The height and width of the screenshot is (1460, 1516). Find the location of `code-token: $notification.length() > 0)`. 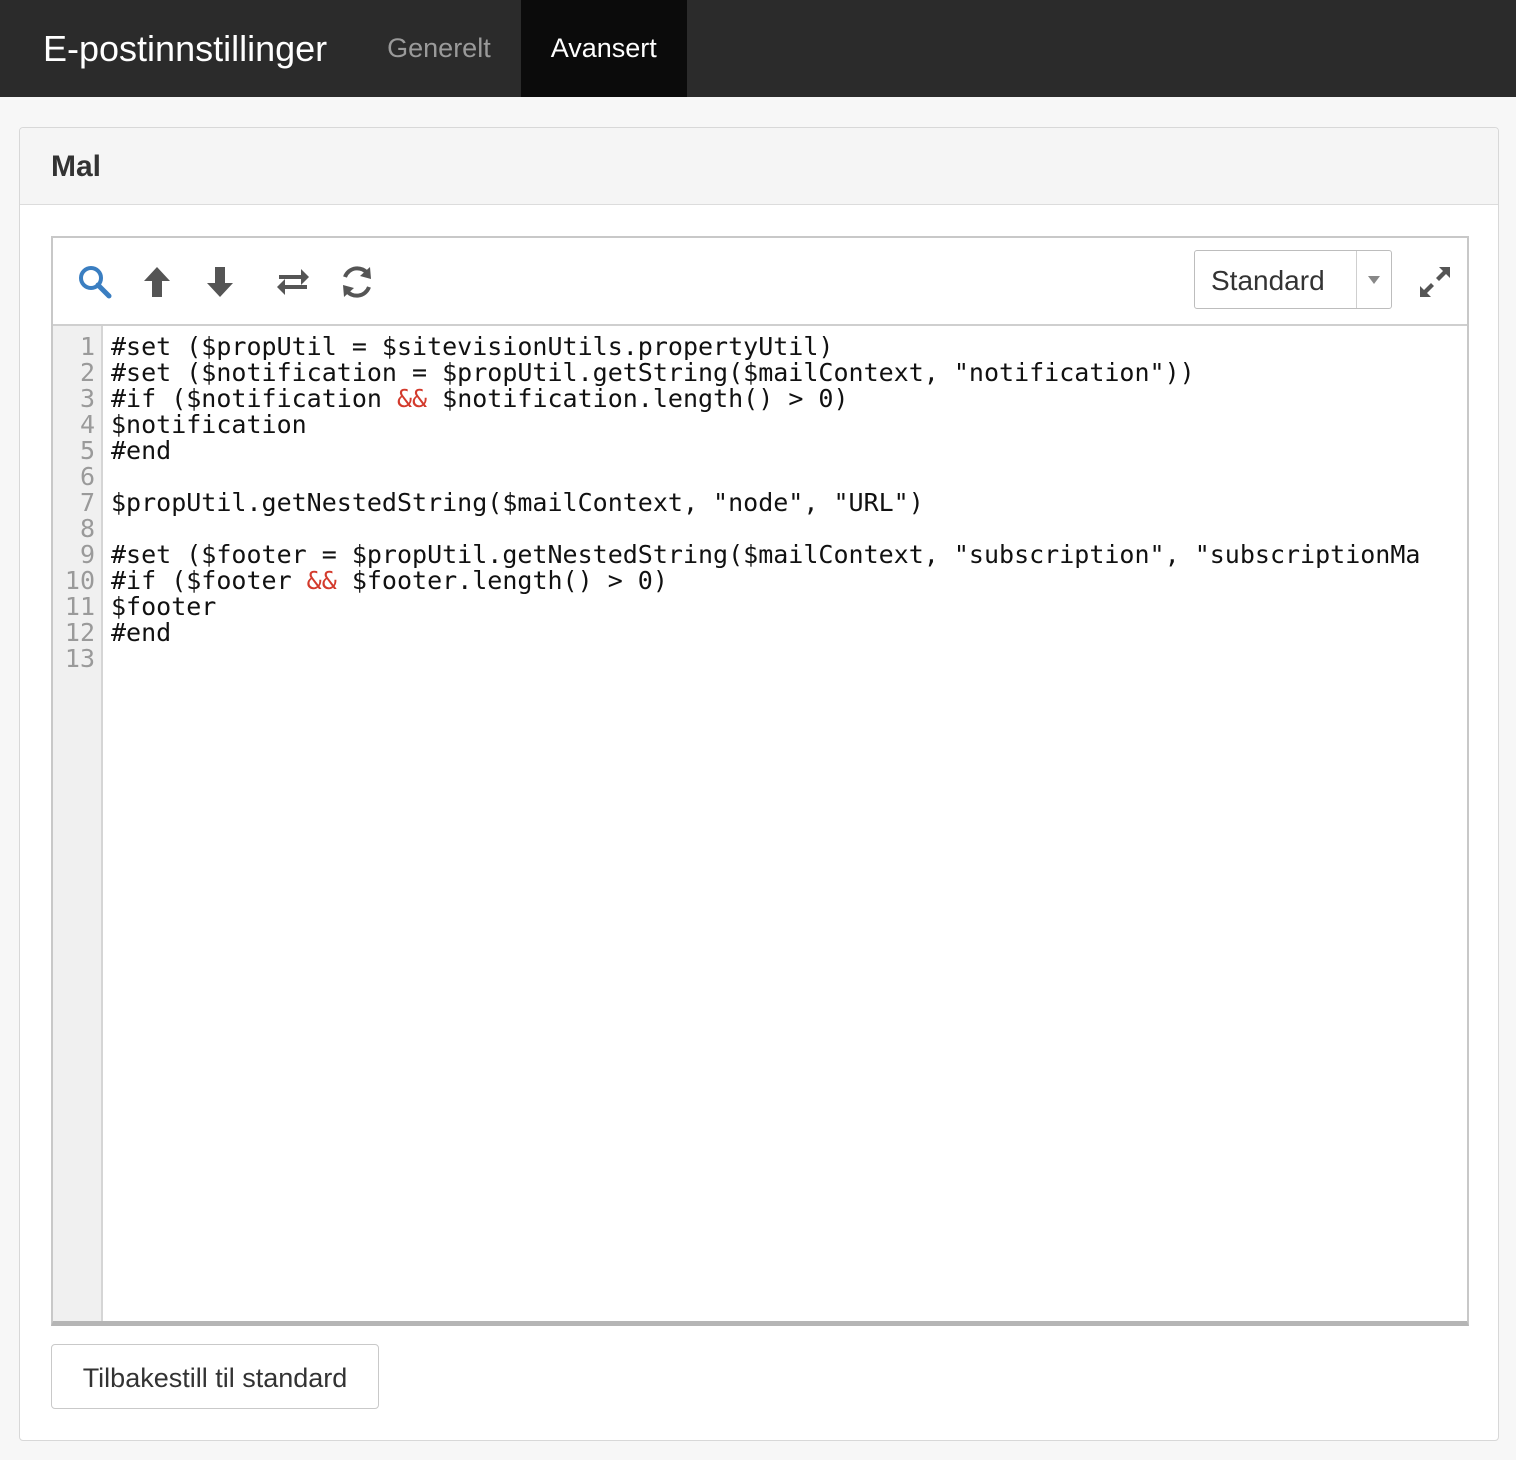

code-token: $notification.length() > 0) is located at coordinates (638, 398).